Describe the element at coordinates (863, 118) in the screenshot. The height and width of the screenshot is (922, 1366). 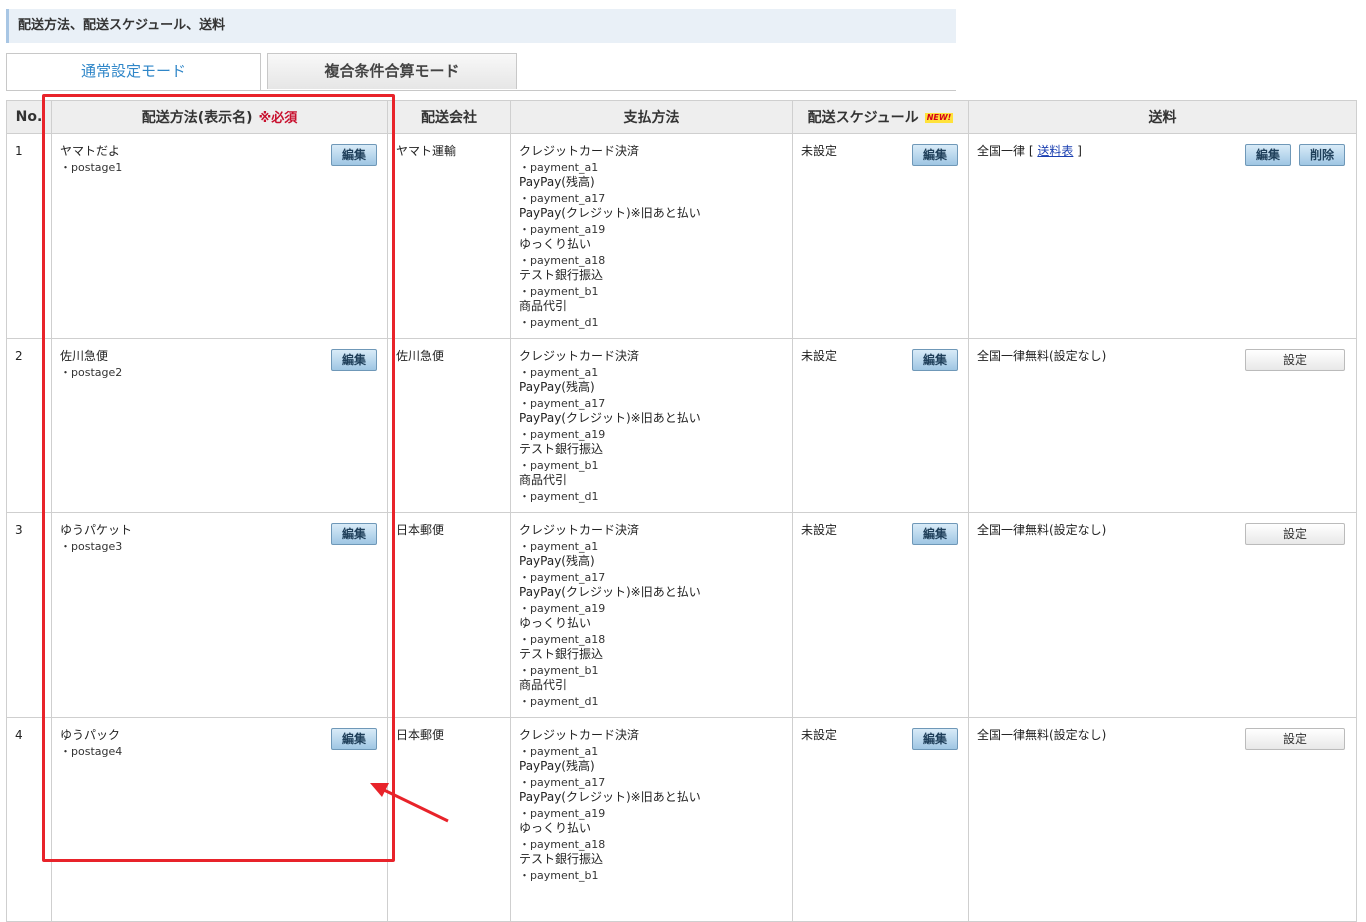
I see `header-schedule-label: 配送スケジュール` at that location.